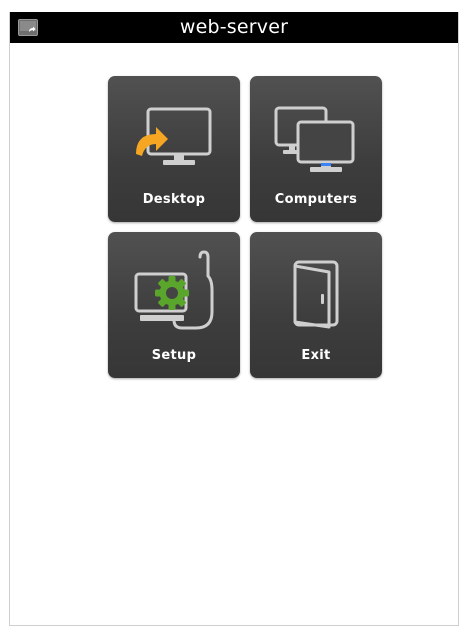 The height and width of the screenshot is (630, 468). What do you see at coordinates (316, 305) in the screenshot?
I see `exit-button: Exit` at bounding box center [316, 305].